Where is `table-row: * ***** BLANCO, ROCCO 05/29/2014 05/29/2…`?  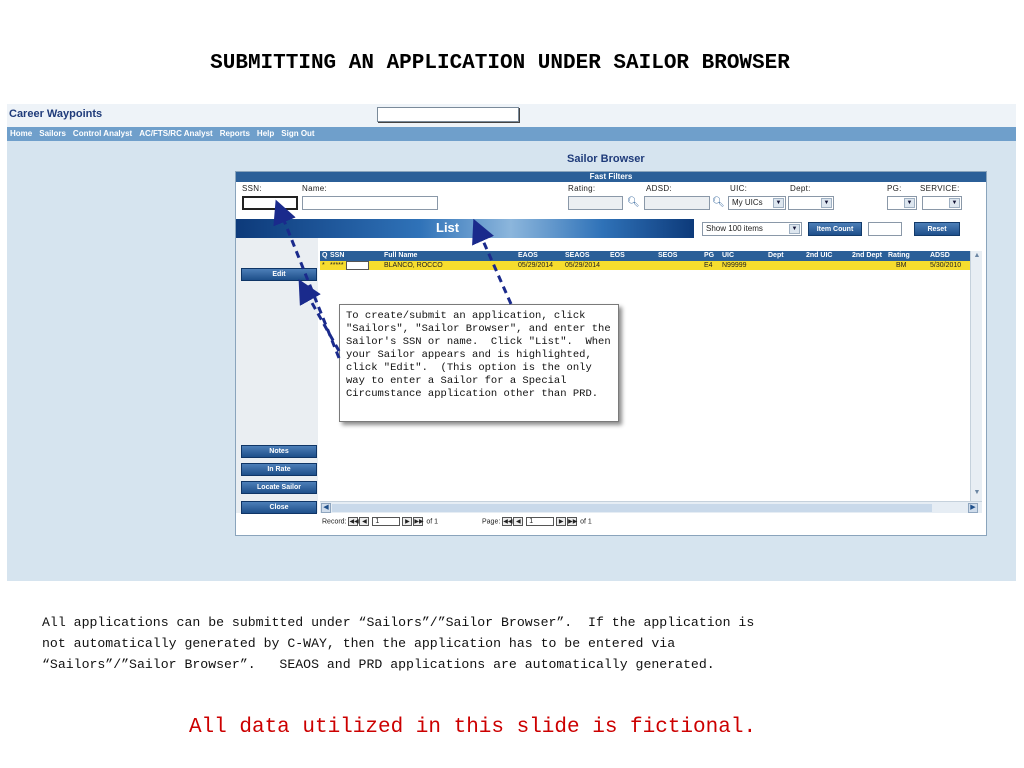 table-row: * ***** BLANCO, ROCCO 05/29/2014 05/29/2… is located at coordinates (645, 265).